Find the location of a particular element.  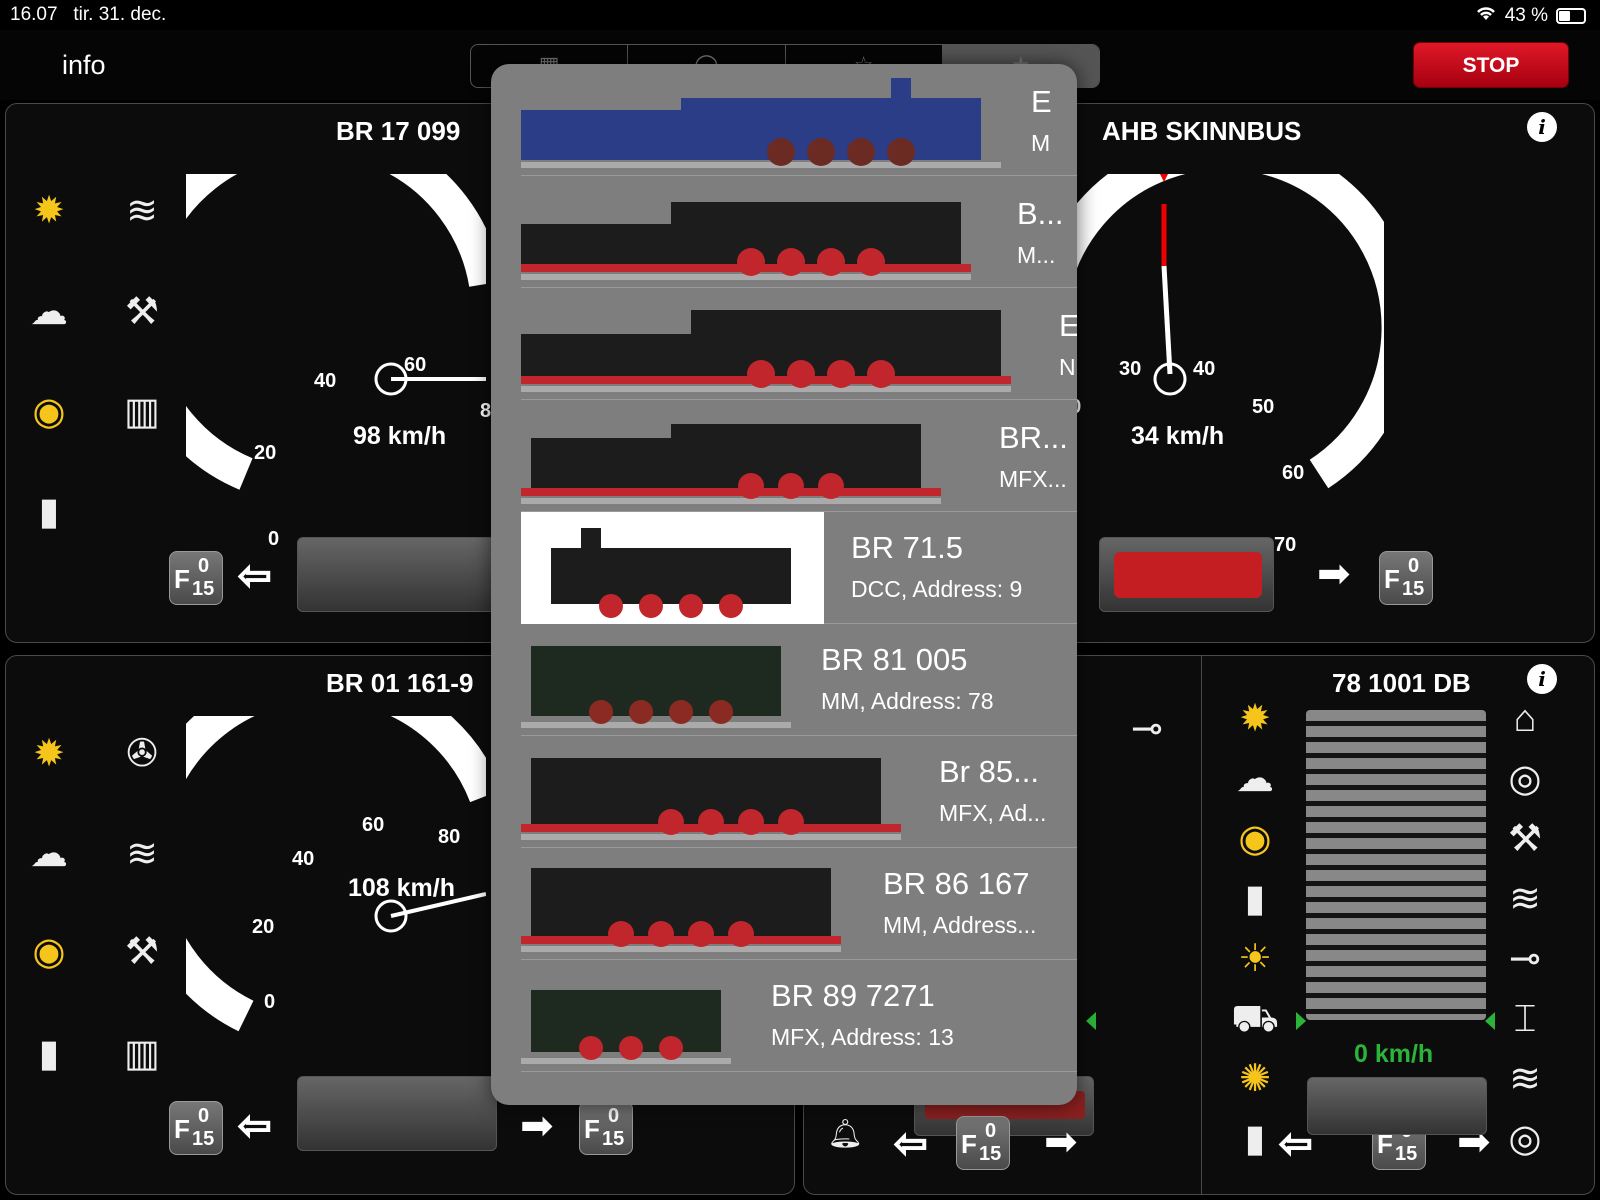

bell-icon: 🔔︎ is located at coordinates (845, 1134).